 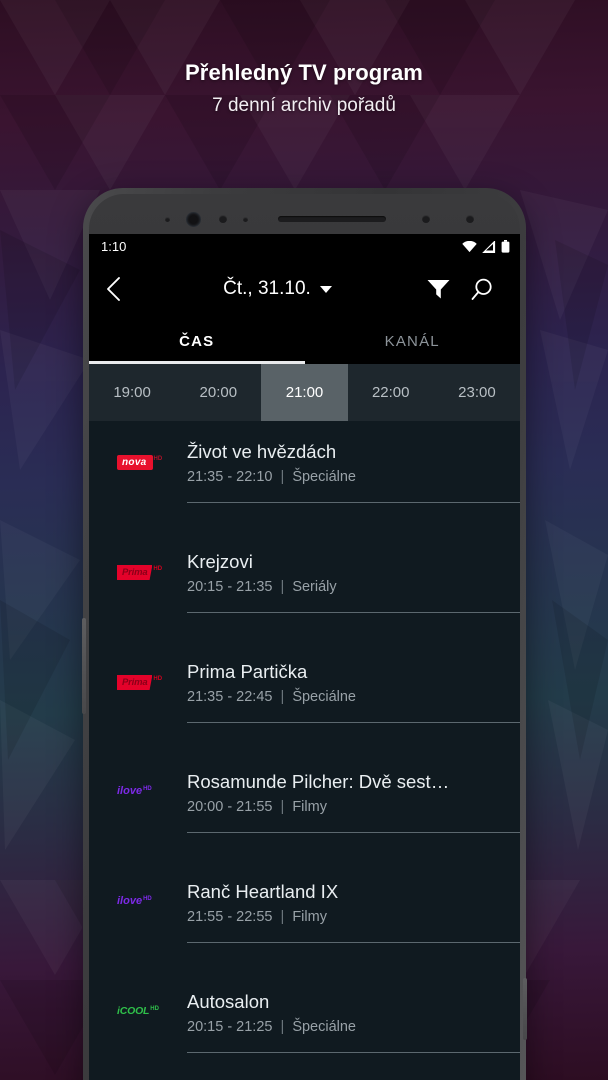 What do you see at coordinates (469, 246) in the screenshot?
I see `wifi-icon` at bounding box center [469, 246].